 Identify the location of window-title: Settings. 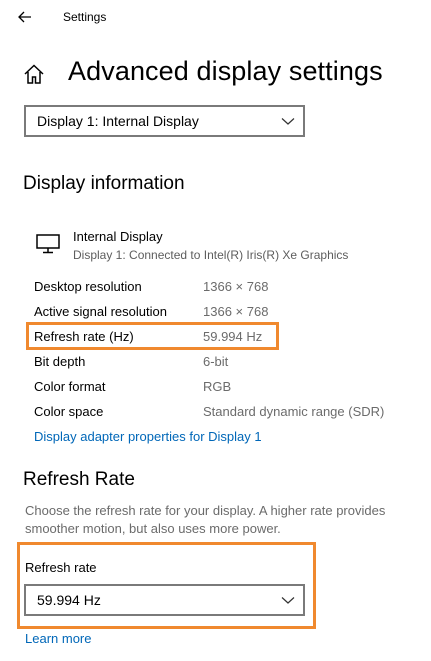
(85, 17).